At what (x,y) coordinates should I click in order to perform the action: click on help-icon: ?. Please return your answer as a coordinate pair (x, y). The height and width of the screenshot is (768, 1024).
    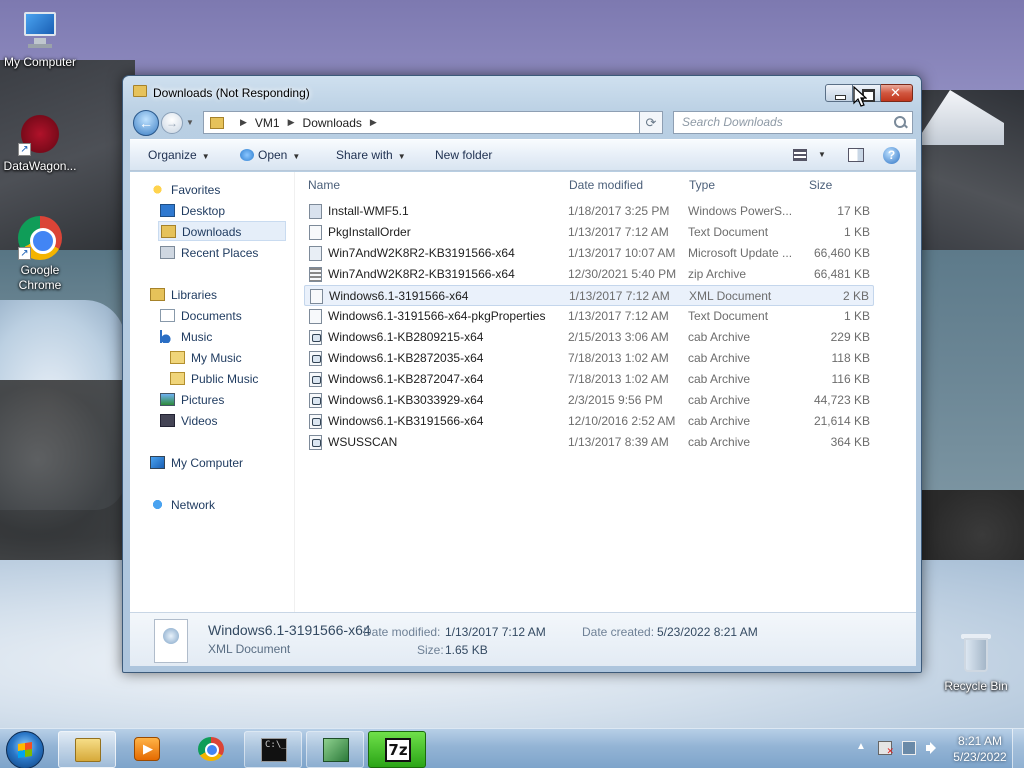
    Looking at the image, I should click on (891, 155).